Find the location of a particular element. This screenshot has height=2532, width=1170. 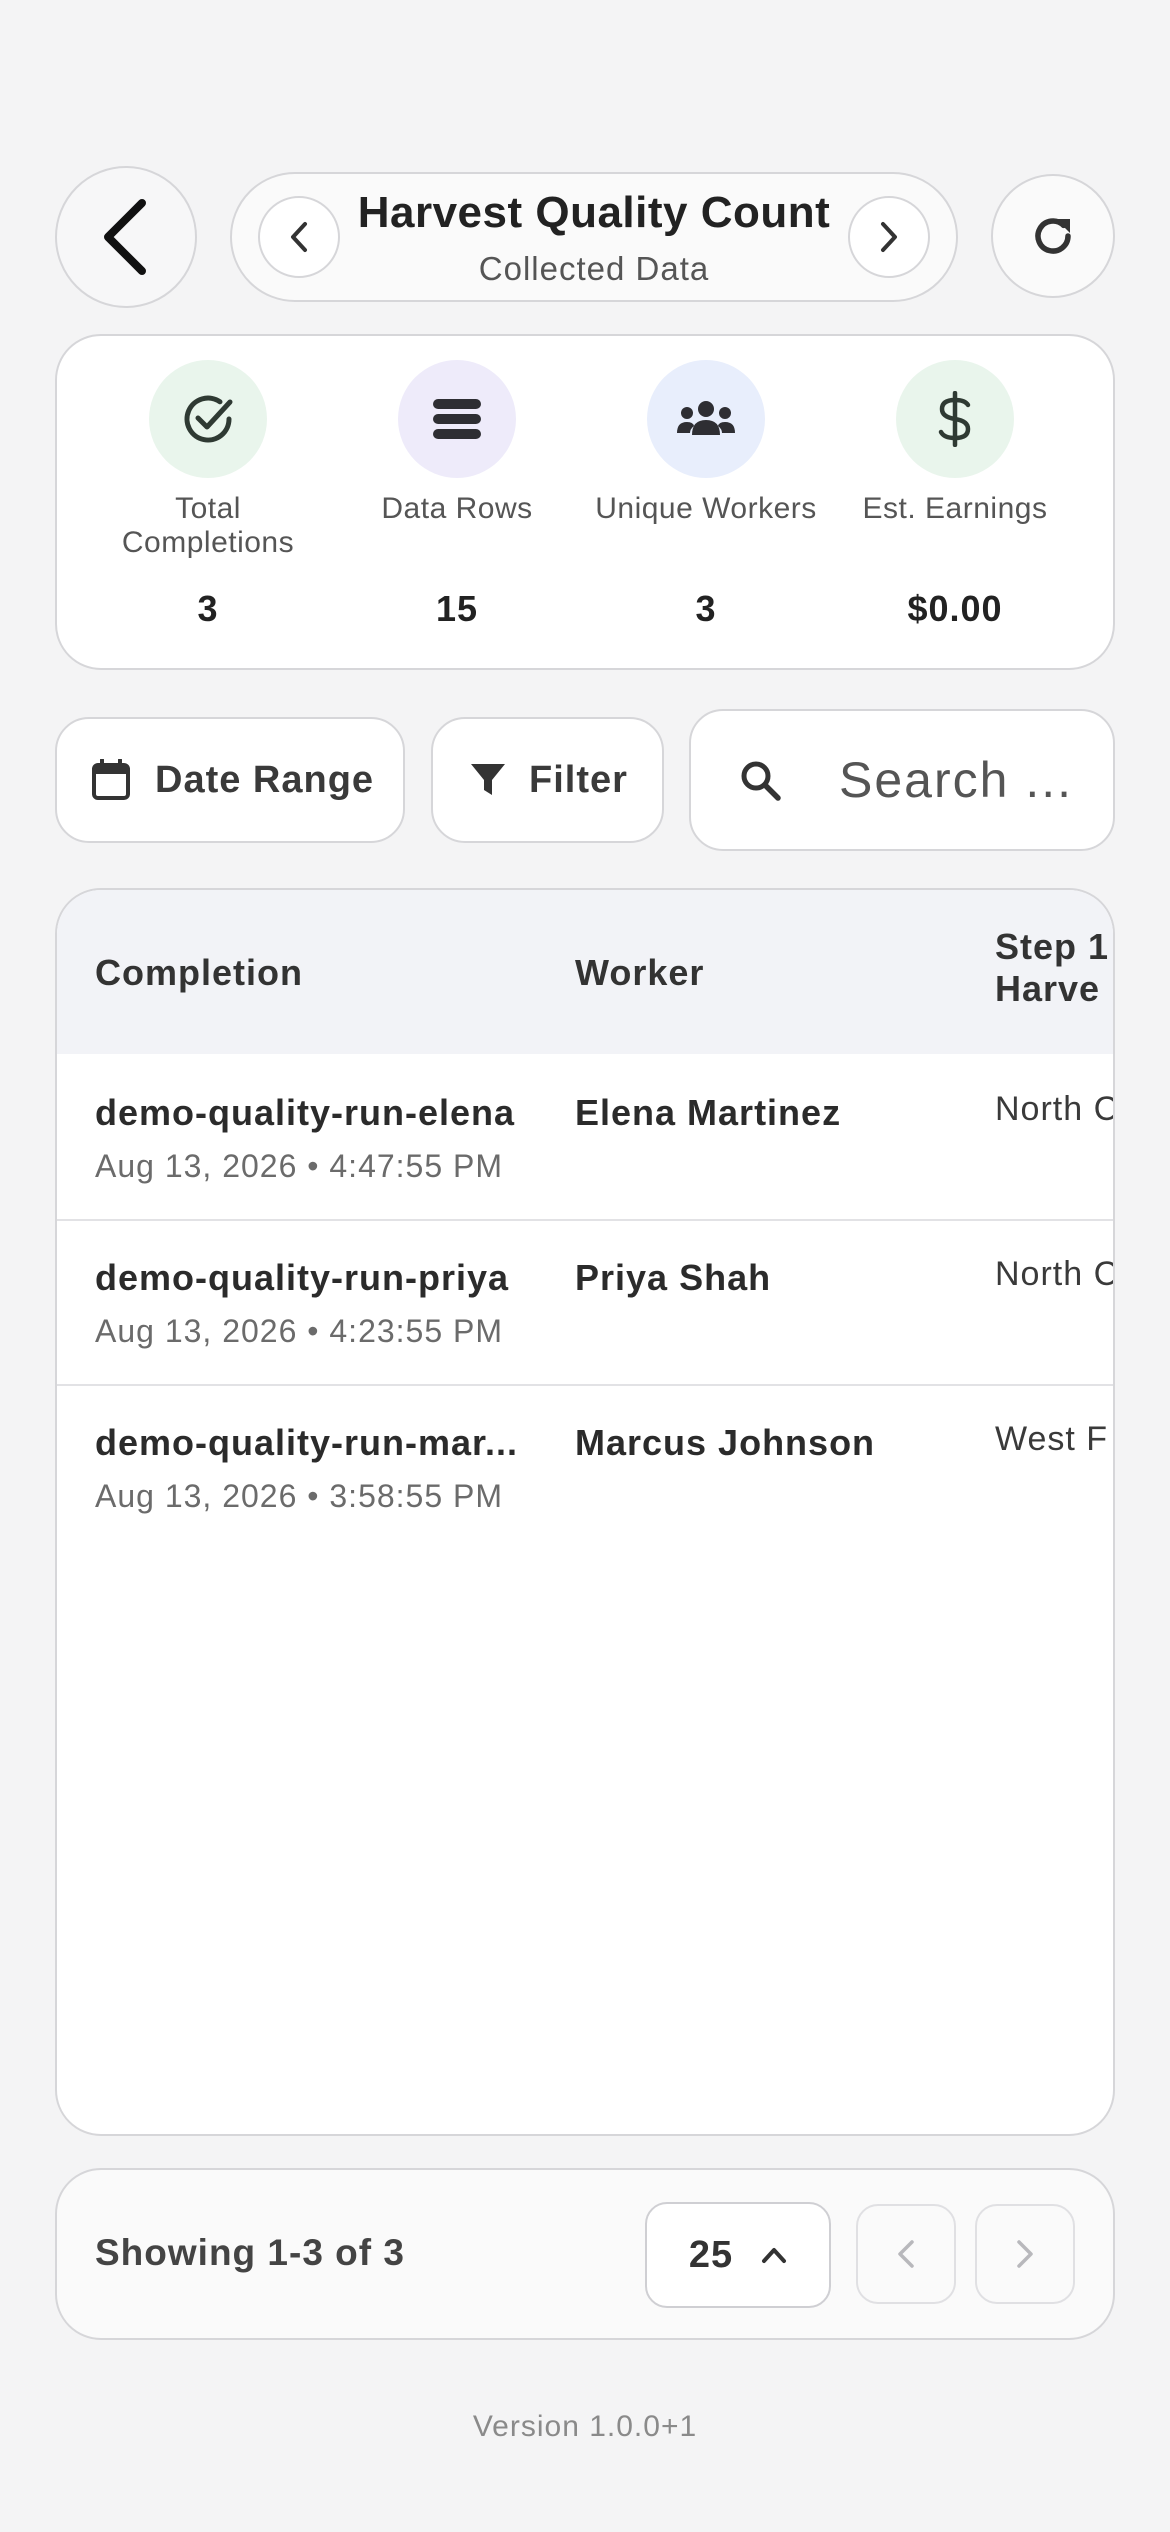

completion-date: Aug 13, 2026 • 4:47:55 PM is located at coordinates (299, 1166).